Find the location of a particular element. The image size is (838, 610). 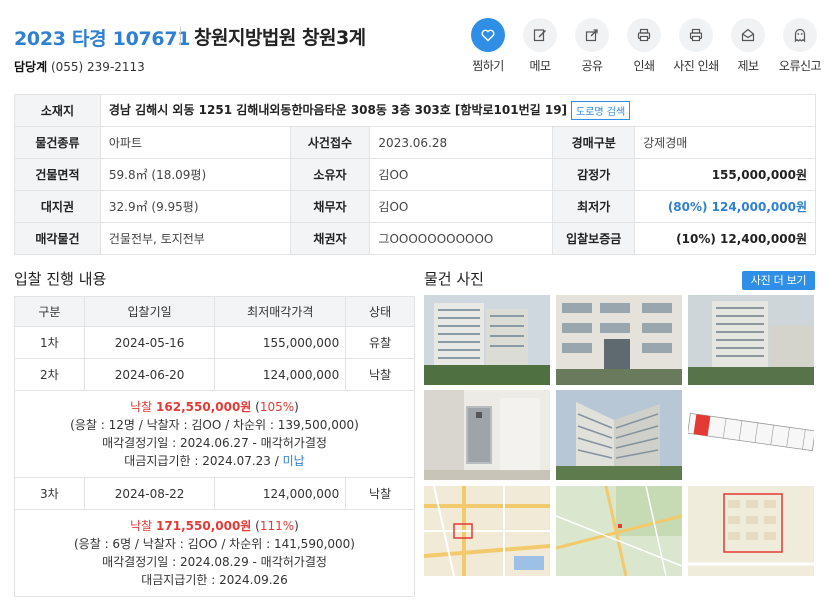

more-photos-button: 사진 더 보기 is located at coordinates (778, 280).